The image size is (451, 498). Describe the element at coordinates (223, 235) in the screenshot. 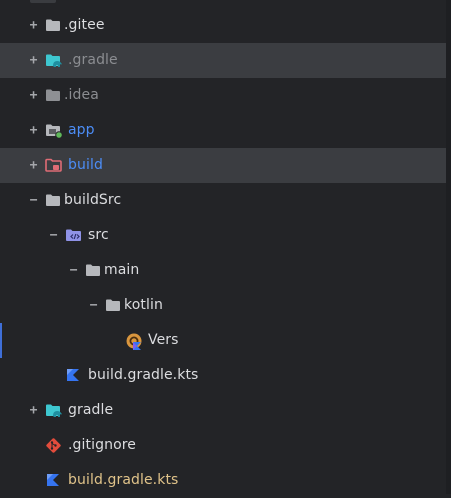

I see `tree-item-src: − src` at that location.